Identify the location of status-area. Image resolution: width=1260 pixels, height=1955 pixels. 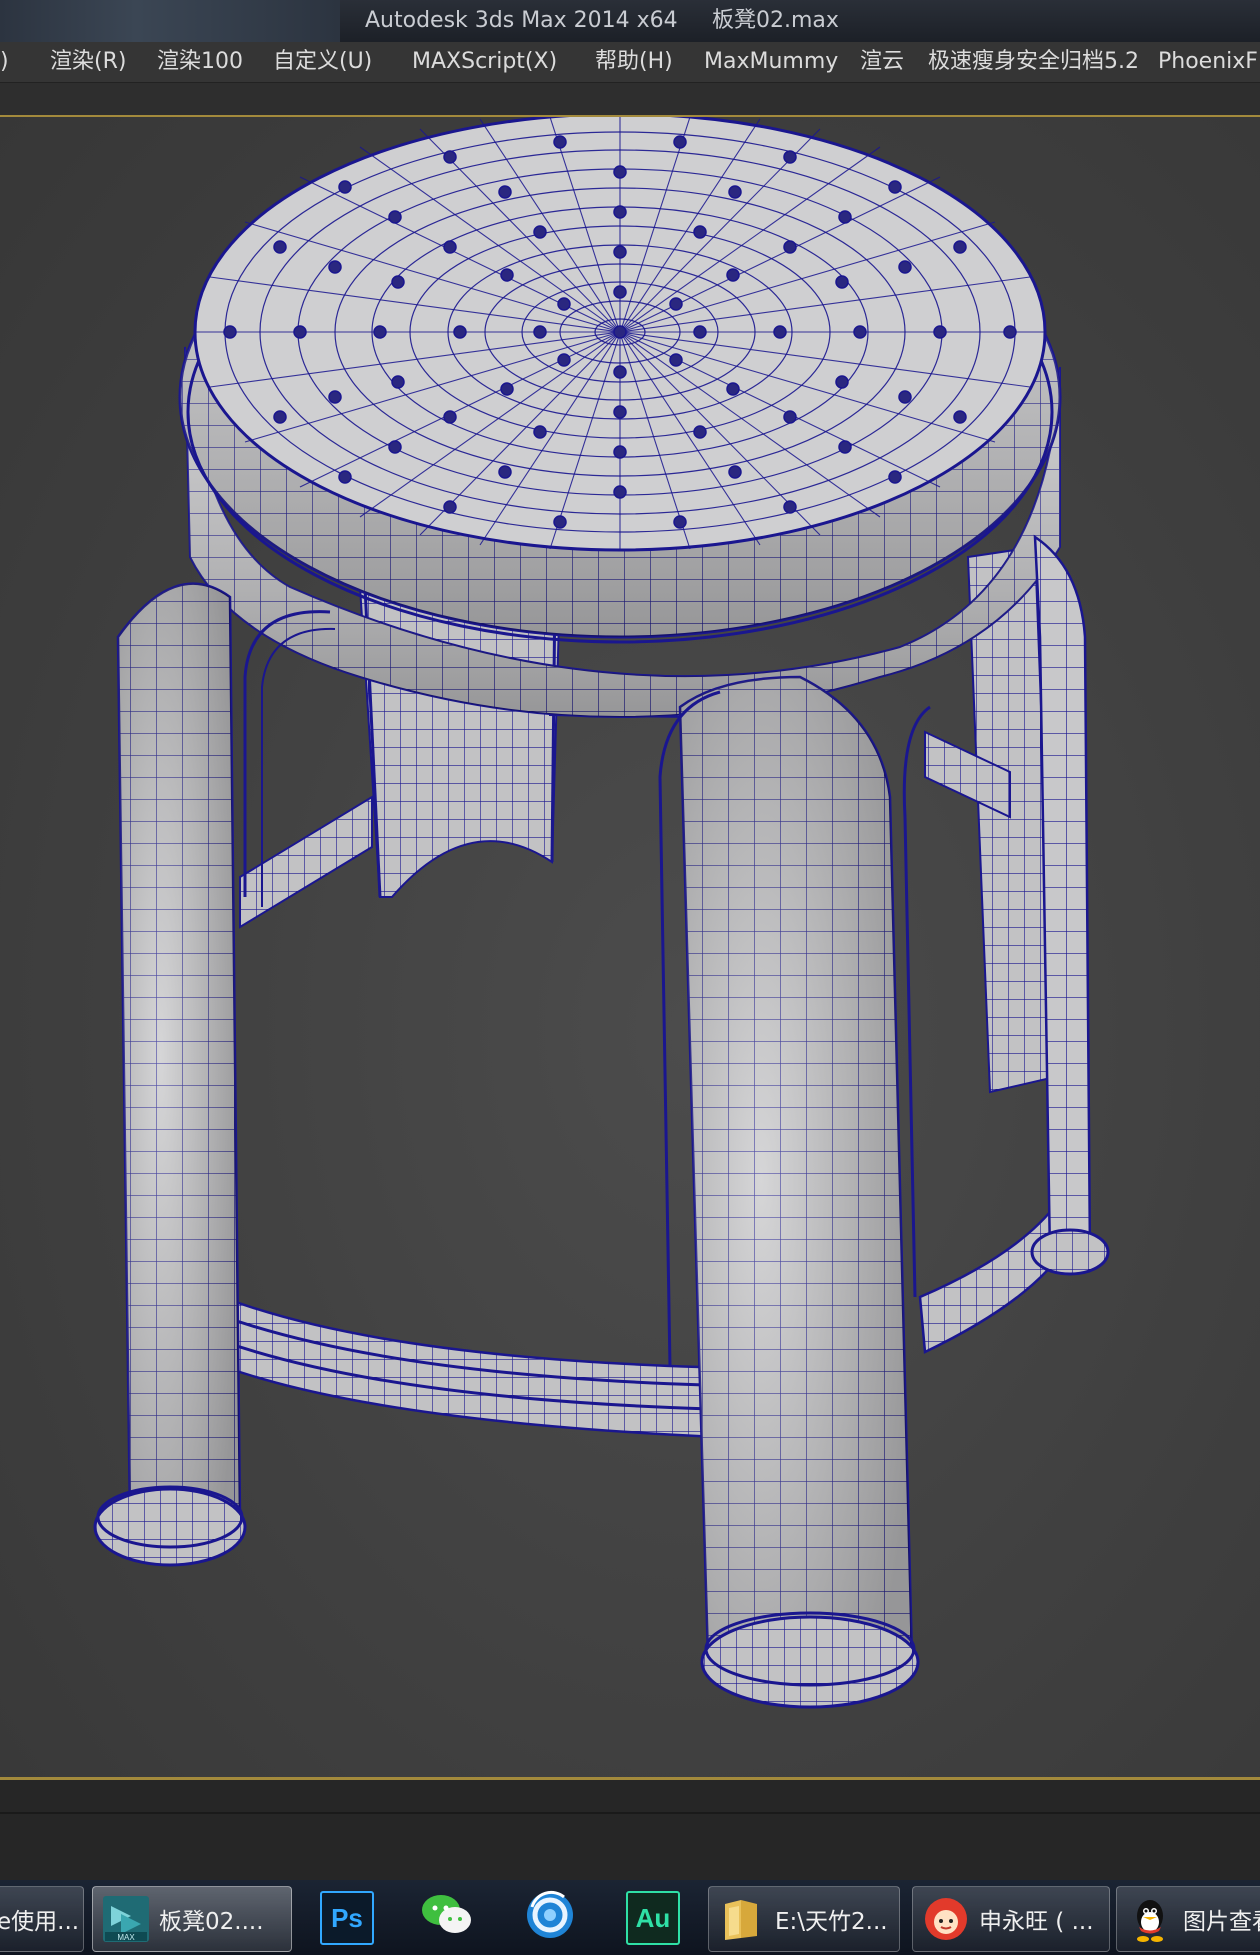
(630, 1830).